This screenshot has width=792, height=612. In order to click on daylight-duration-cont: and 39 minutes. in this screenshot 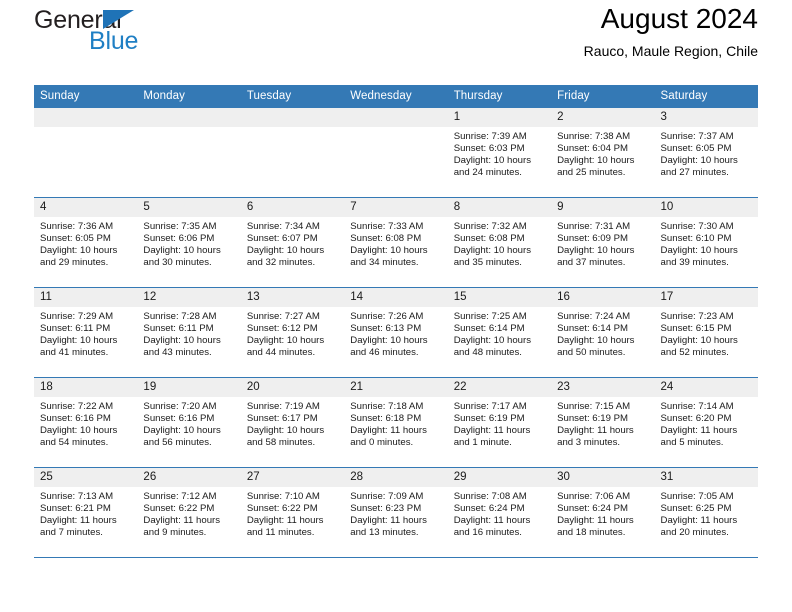, I will do `click(694, 263)`.